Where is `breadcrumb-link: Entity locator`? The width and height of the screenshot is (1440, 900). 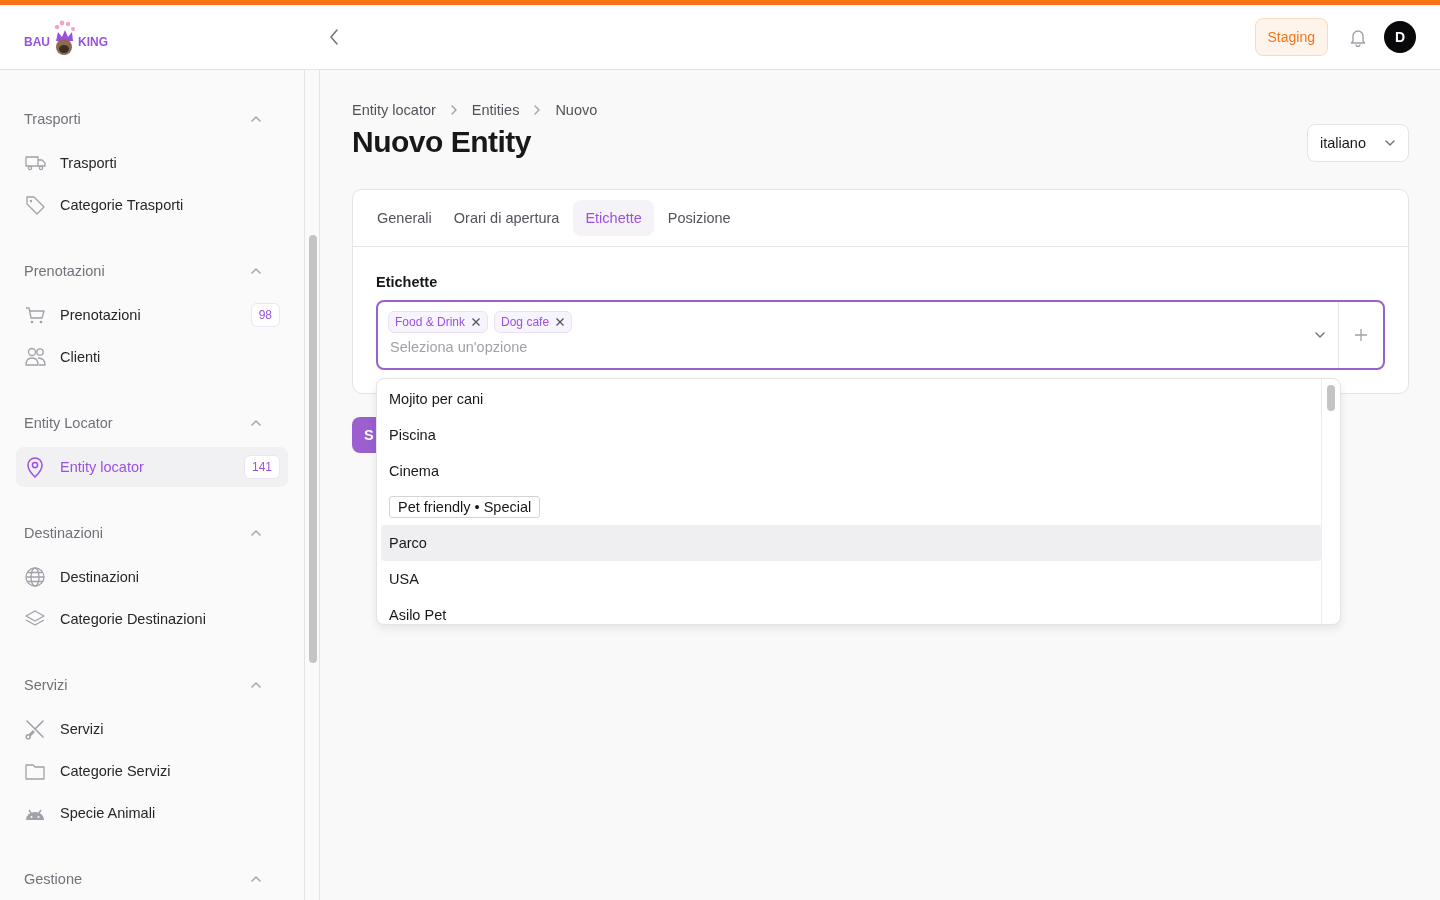
breadcrumb-link: Entity locator is located at coordinates (394, 110).